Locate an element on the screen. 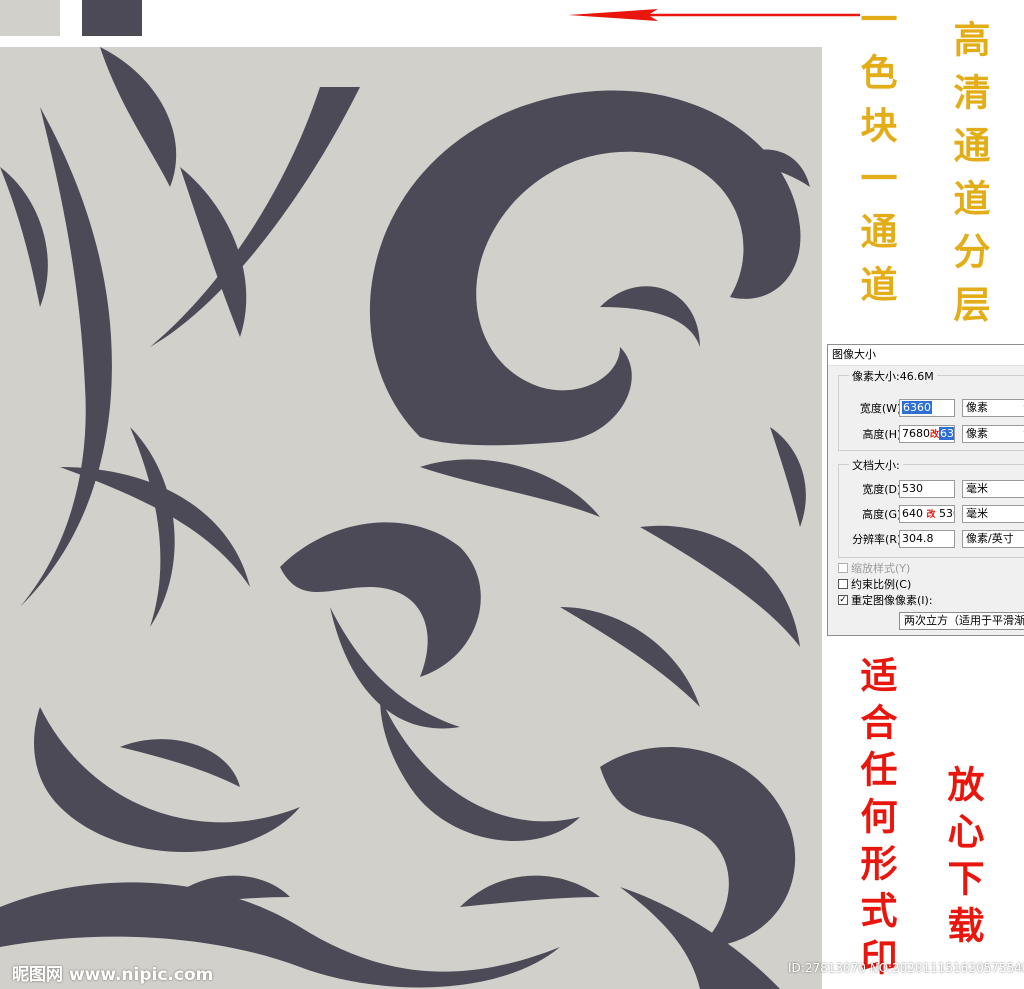 The width and height of the screenshot is (1024, 989). resample-method-select: 两次立方（适用于平滑渐变） is located at coordinates (961, 621).